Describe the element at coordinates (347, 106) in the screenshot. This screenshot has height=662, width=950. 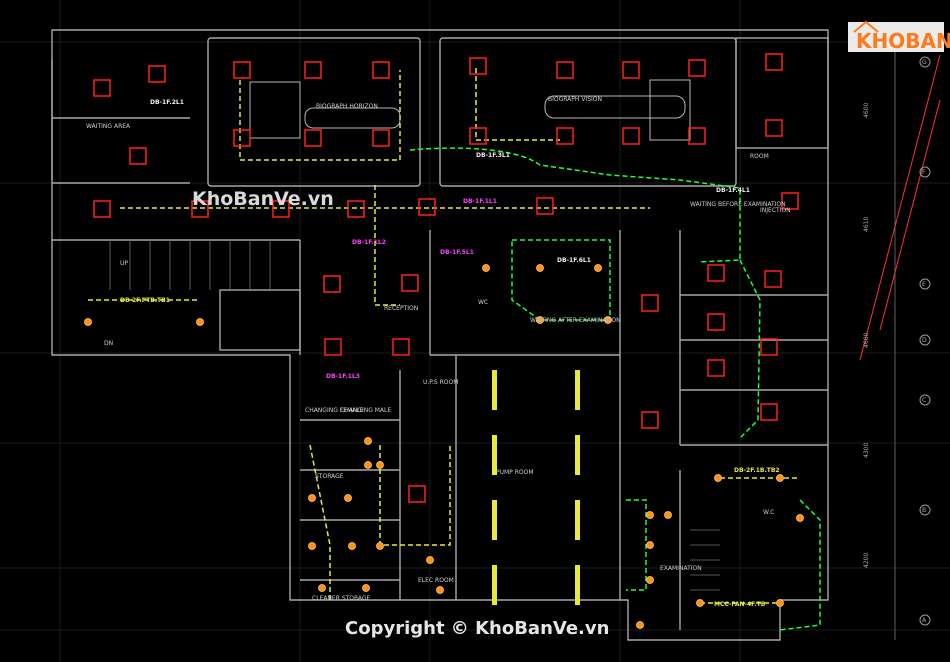
I see `room-label-biograph-horizon: BIOGRAPH HORIZON` at that location.